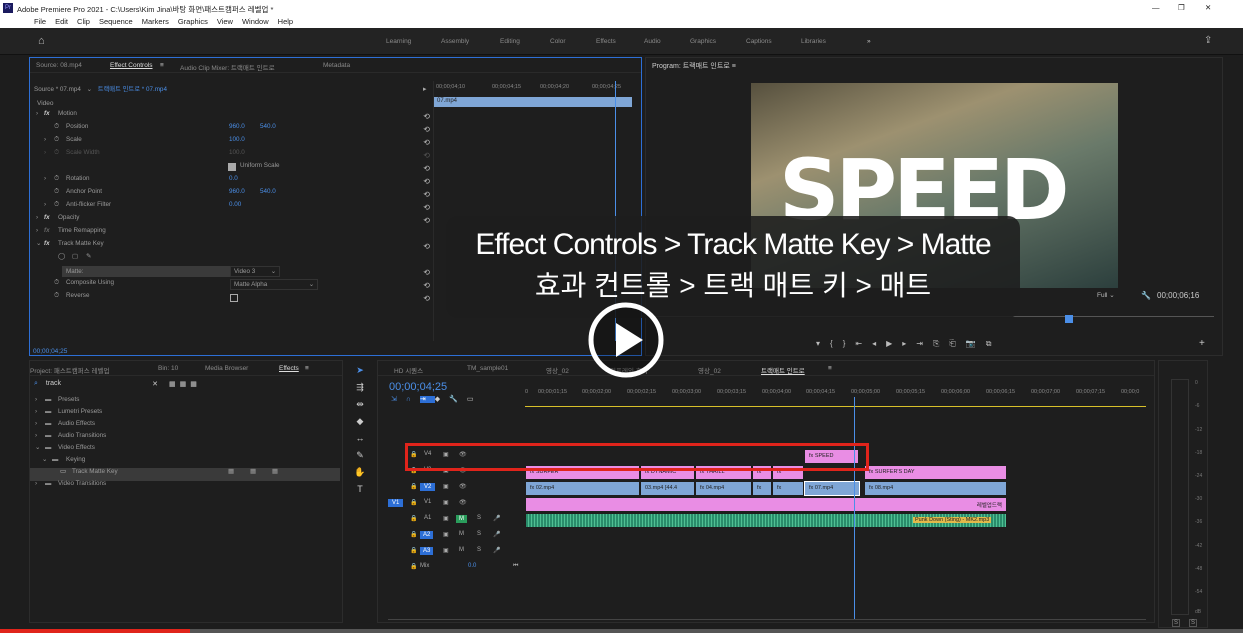 The image size is (1243, 633). Describe the element at coordinates (1202, 343) in the screenshot. I see `add-button-icon: +` at that location.